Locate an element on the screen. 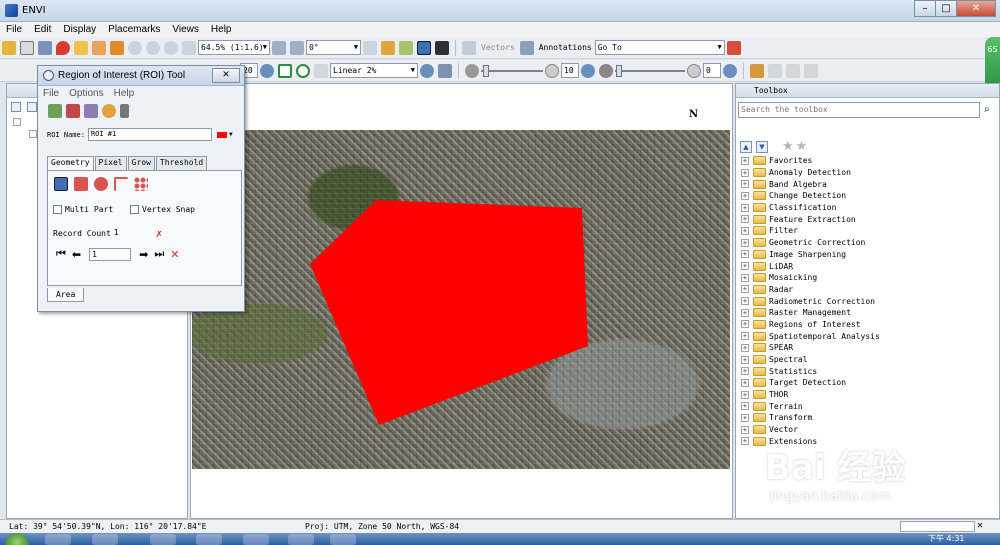 The height and width of the screenshot is (545, 1000). menu-edit: Edit is located at coordinates (42, 29).